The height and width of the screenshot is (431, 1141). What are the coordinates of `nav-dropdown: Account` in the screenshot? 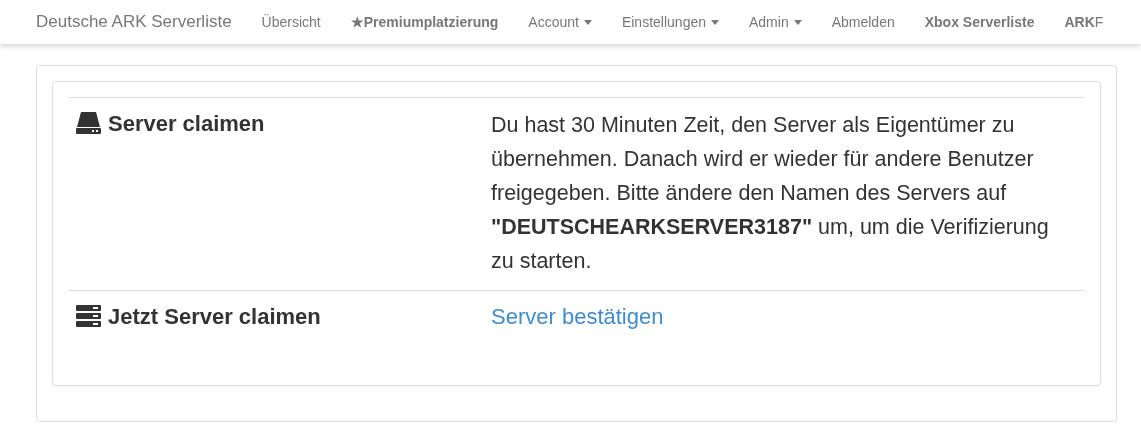 It's located at (560, 22).